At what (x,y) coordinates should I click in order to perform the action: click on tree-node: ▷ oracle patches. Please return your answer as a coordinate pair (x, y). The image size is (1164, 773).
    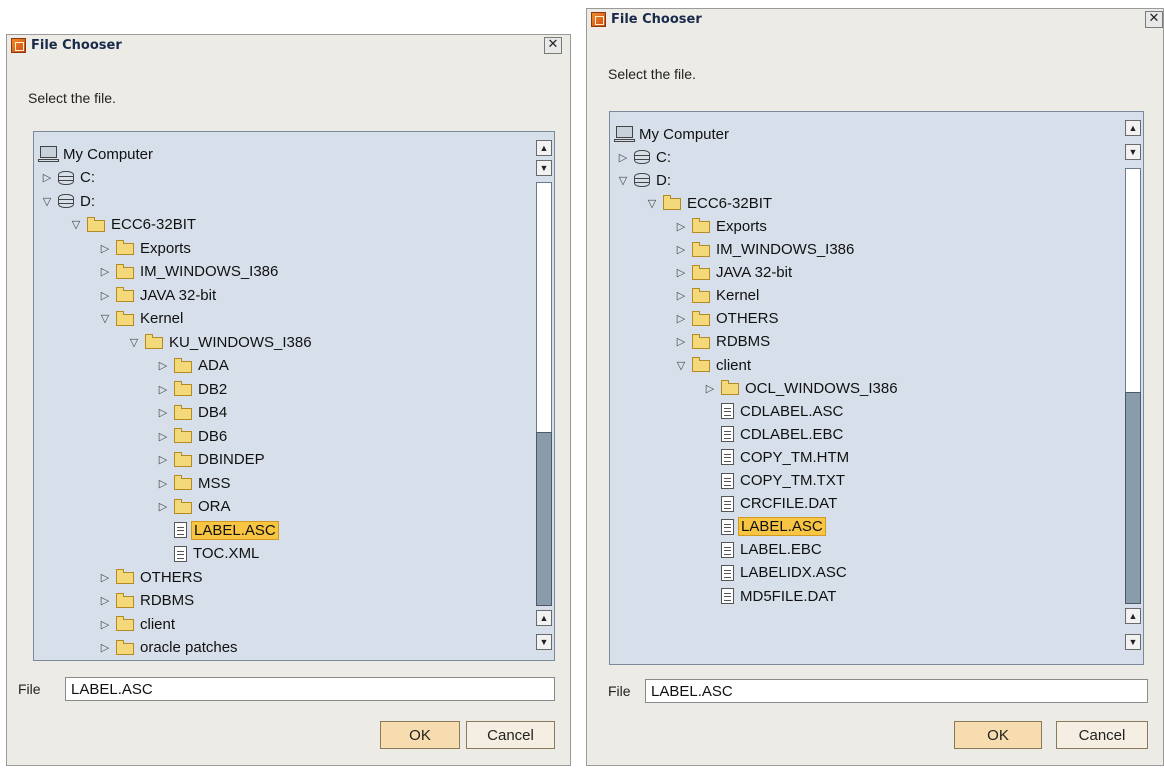
    Looking at the image, I should click on (169, 648).